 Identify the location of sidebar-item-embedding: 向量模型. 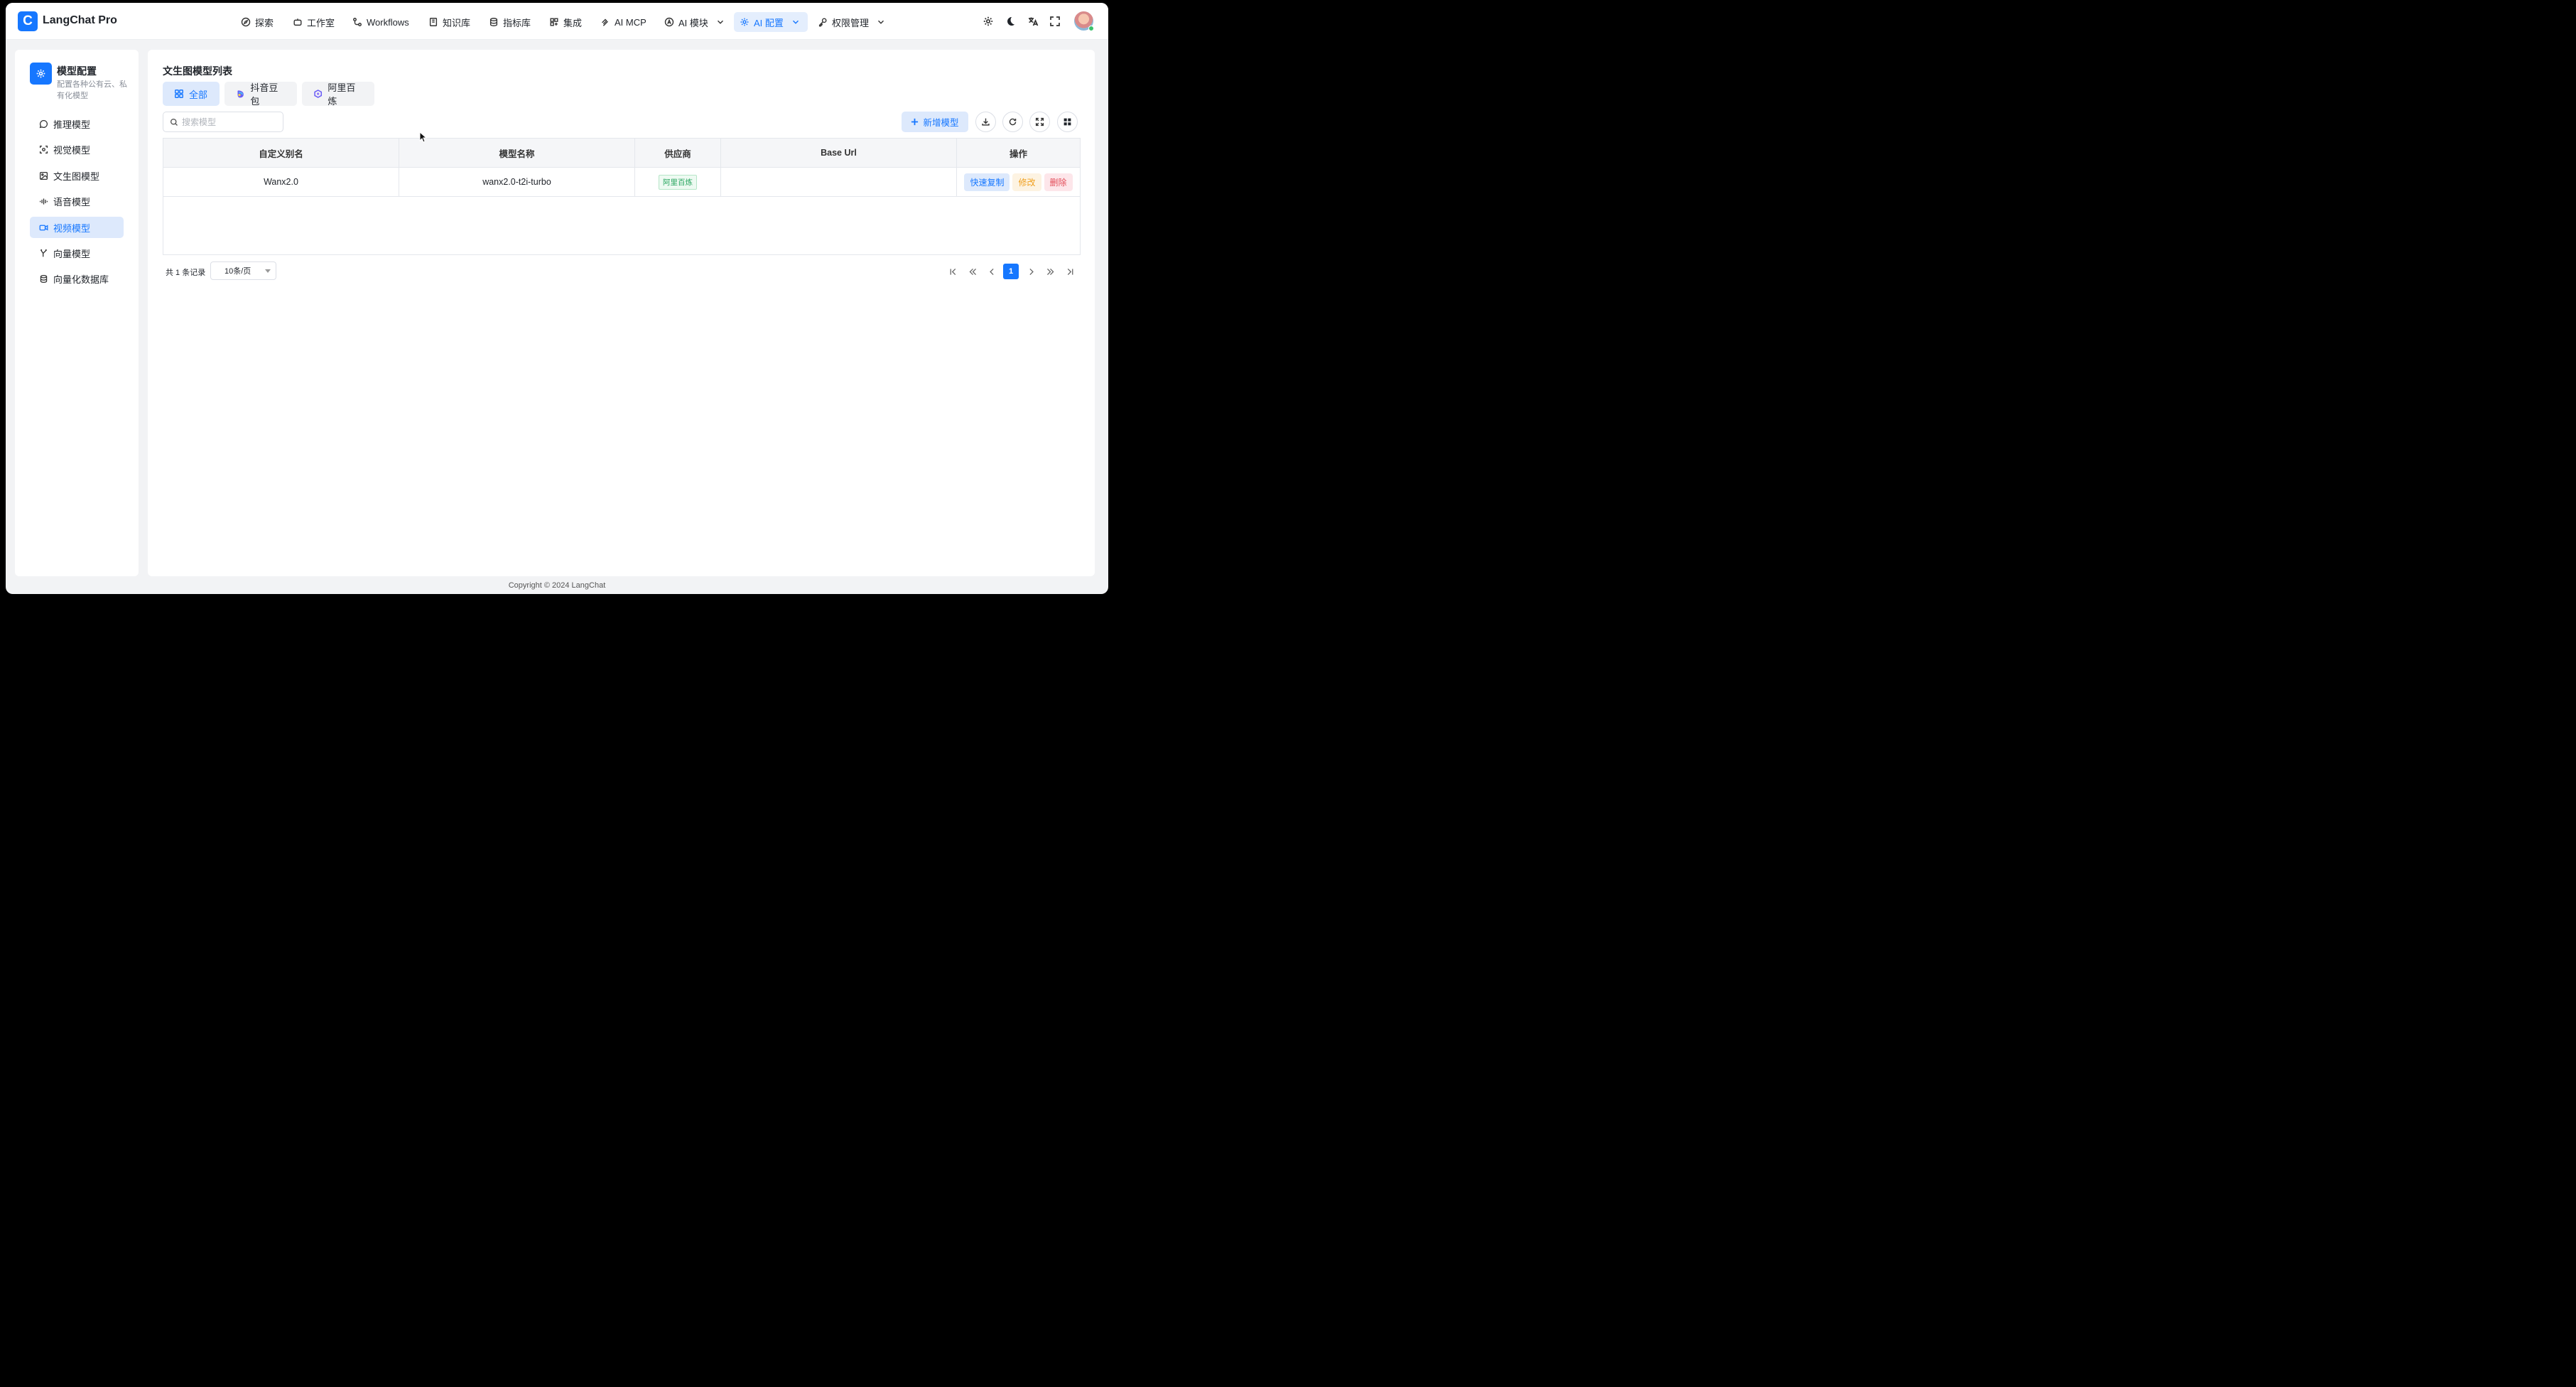
(77, 253).